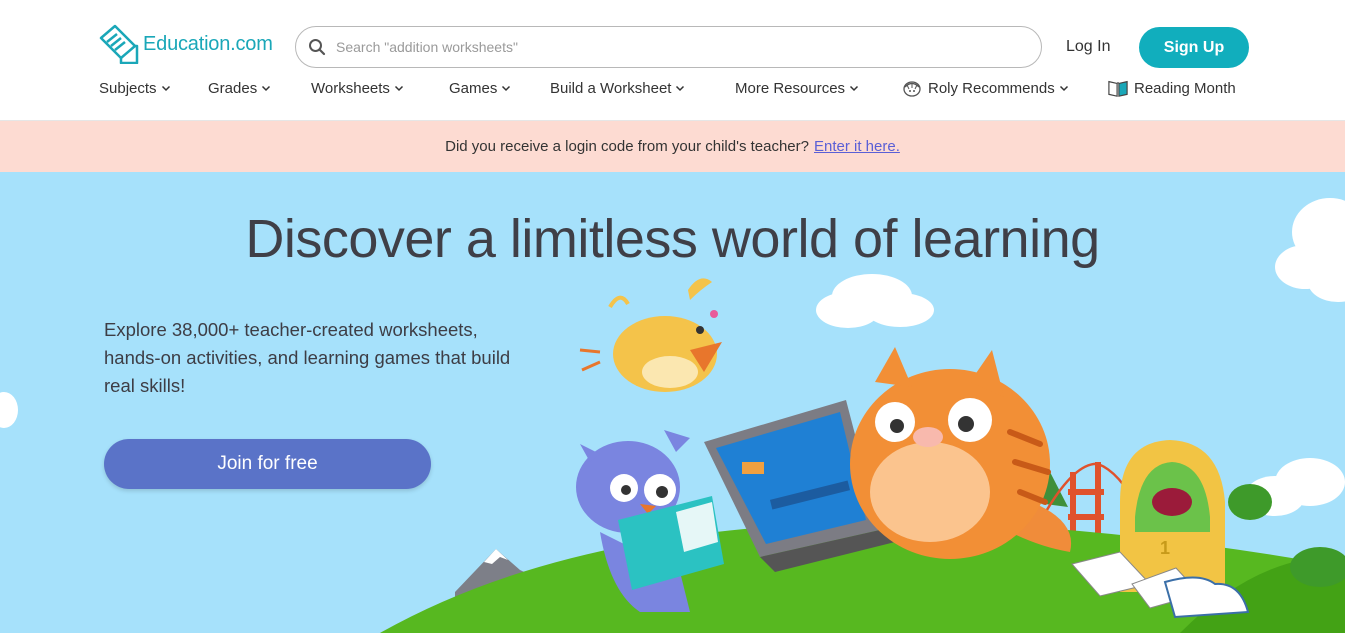  What do you see at coordinates (672, 239) in the screenshot?
I see `hero-title: Discover a limitless world of learning` at bounding box center [672, 239].